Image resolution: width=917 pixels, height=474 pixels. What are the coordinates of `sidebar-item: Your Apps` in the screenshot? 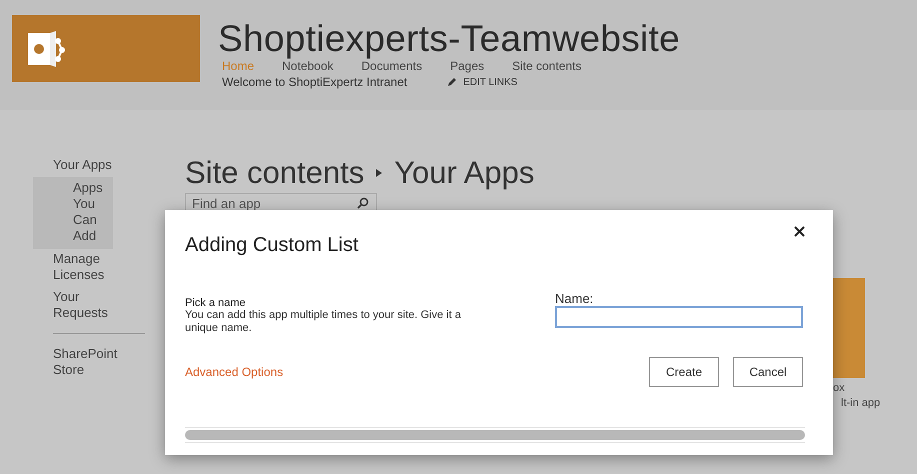 It's located at (89, 166).